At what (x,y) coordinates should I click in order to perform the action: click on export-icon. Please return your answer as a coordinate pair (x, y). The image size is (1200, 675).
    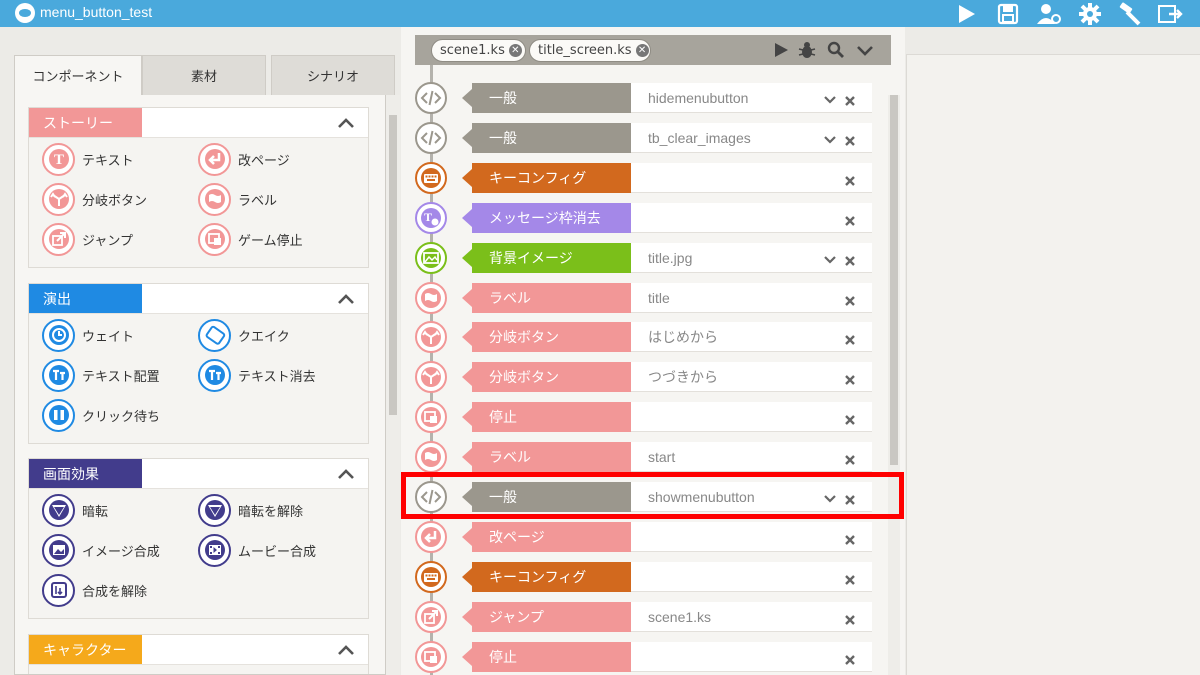
    Looking at the image, I should click on (1171, 13).